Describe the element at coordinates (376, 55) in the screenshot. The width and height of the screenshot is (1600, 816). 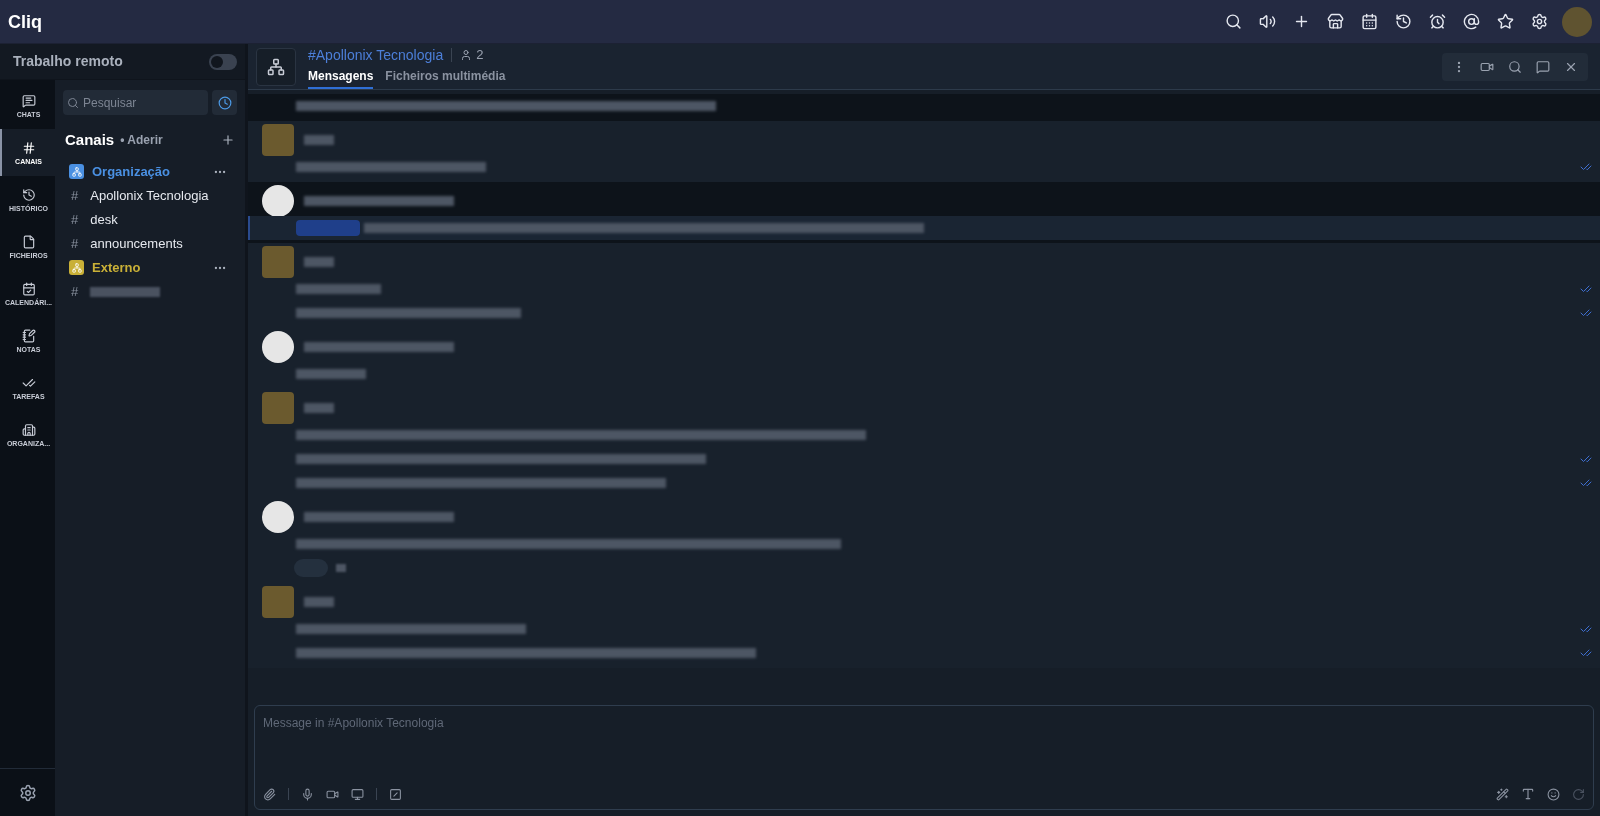
I see `channel-title: #Apollonix Tecnologia` at that location.